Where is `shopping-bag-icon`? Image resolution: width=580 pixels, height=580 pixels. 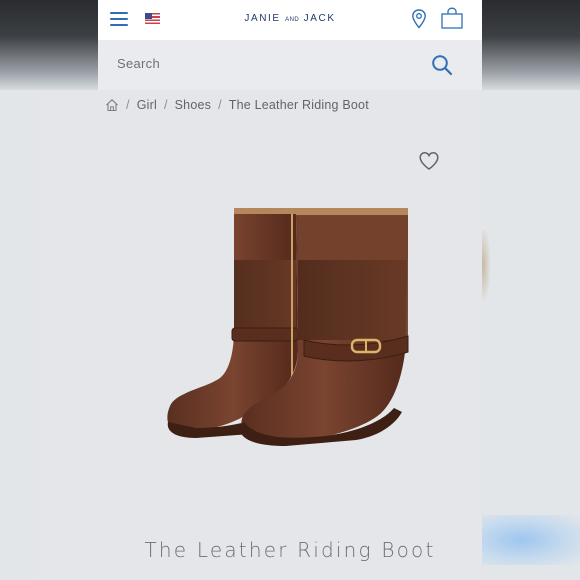
shopping-bag-icon is located at coordinates (452, 18).